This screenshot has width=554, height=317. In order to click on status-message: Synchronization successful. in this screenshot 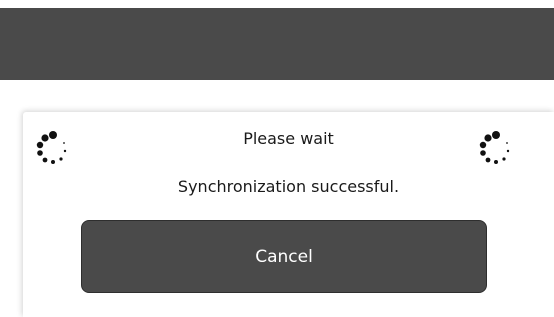, I will do `click(288, 186)`.